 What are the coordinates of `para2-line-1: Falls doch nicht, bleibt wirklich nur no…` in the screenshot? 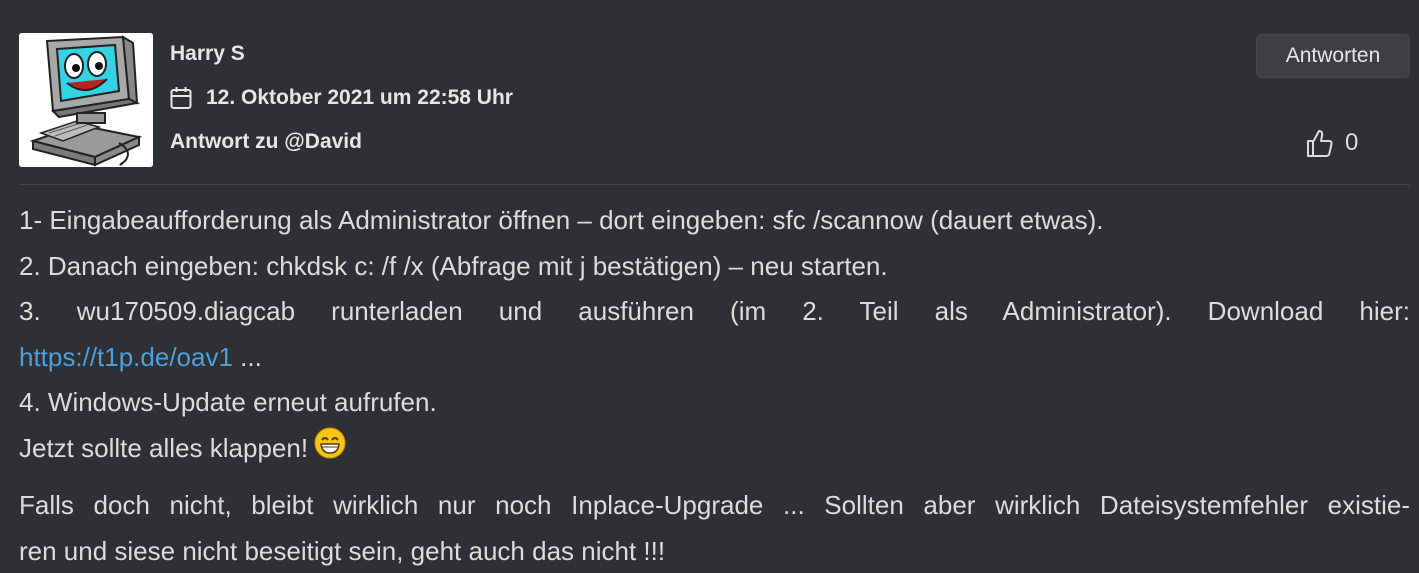 It's located at (714, 505).